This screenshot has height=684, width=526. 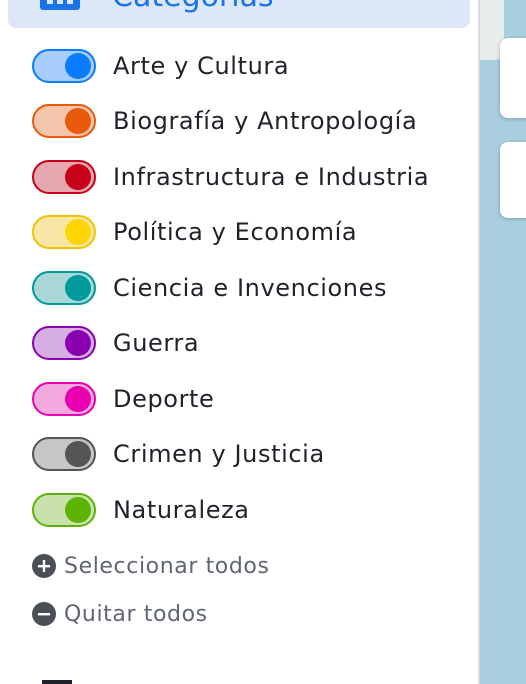 What do you see at coordinates (239, 674) in the screenshot?
I see `next-section-header` at bounding box center [239, 674].